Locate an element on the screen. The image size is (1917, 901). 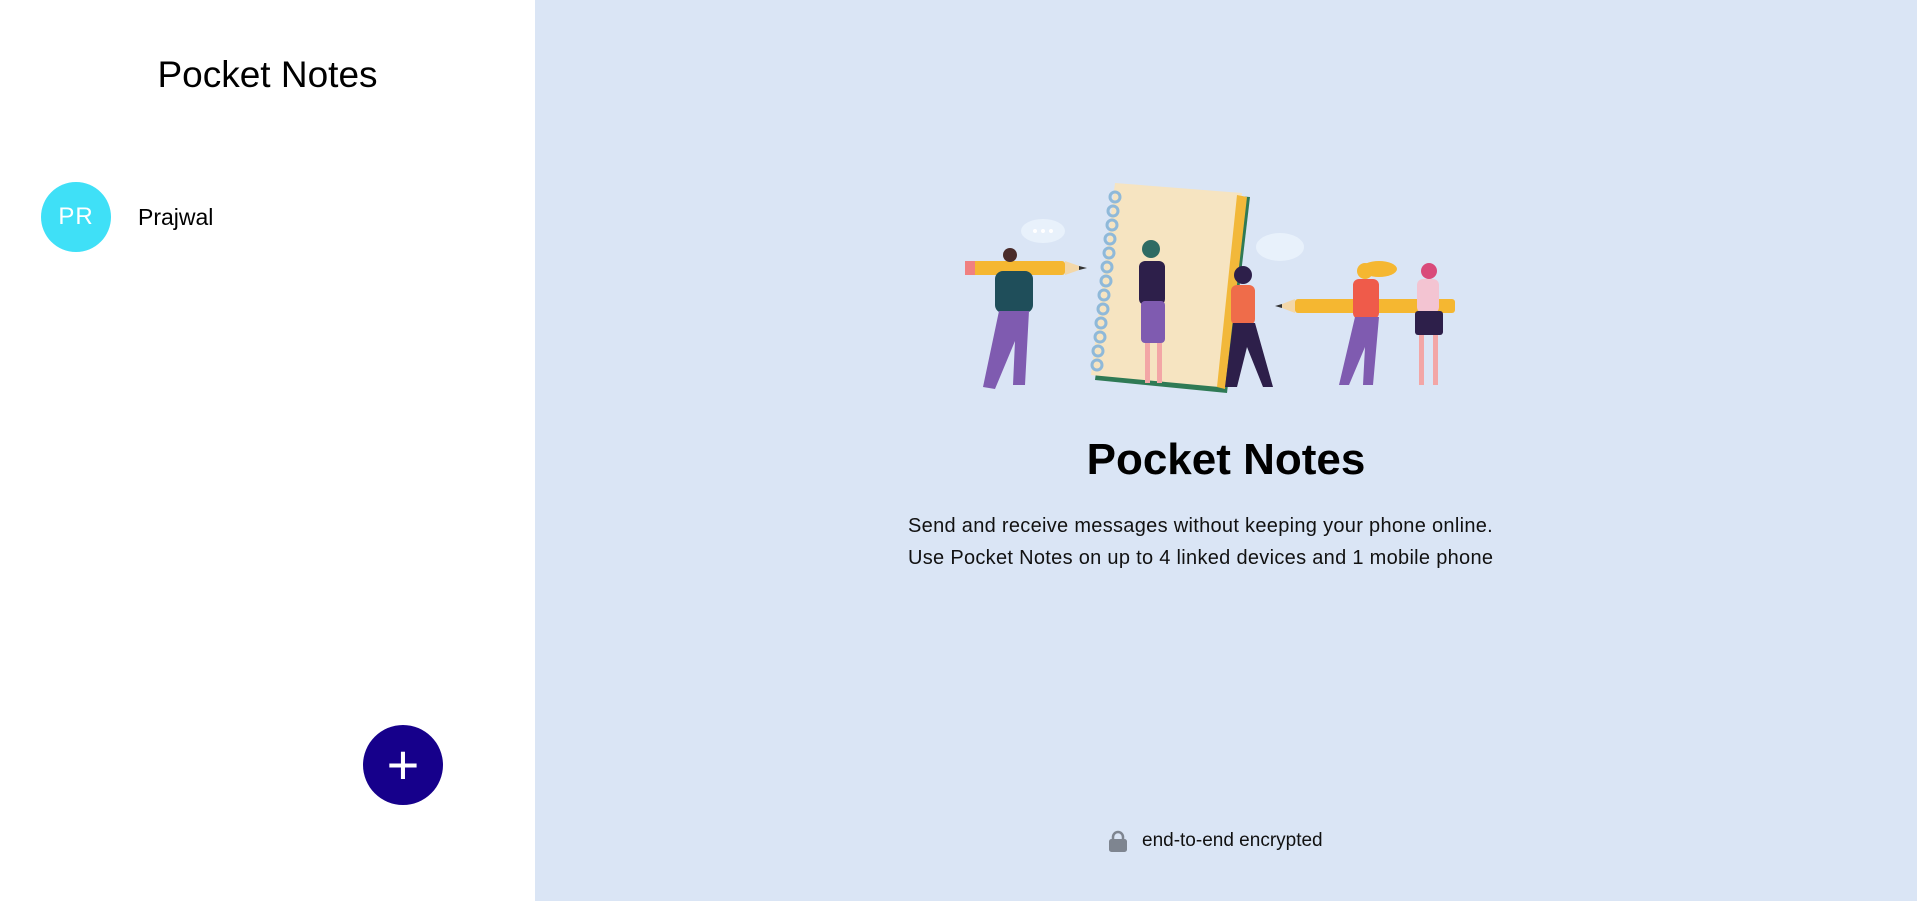
hero-illustration is located at coordinates (1210, 288).